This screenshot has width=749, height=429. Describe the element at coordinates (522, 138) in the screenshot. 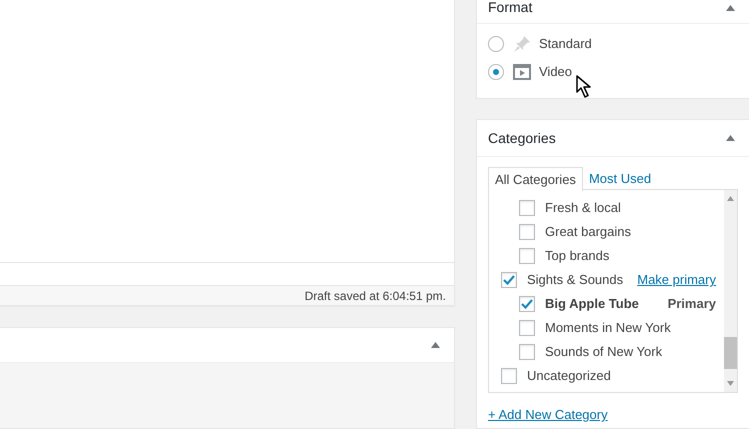

I see `panel-title: Categories` at that location.